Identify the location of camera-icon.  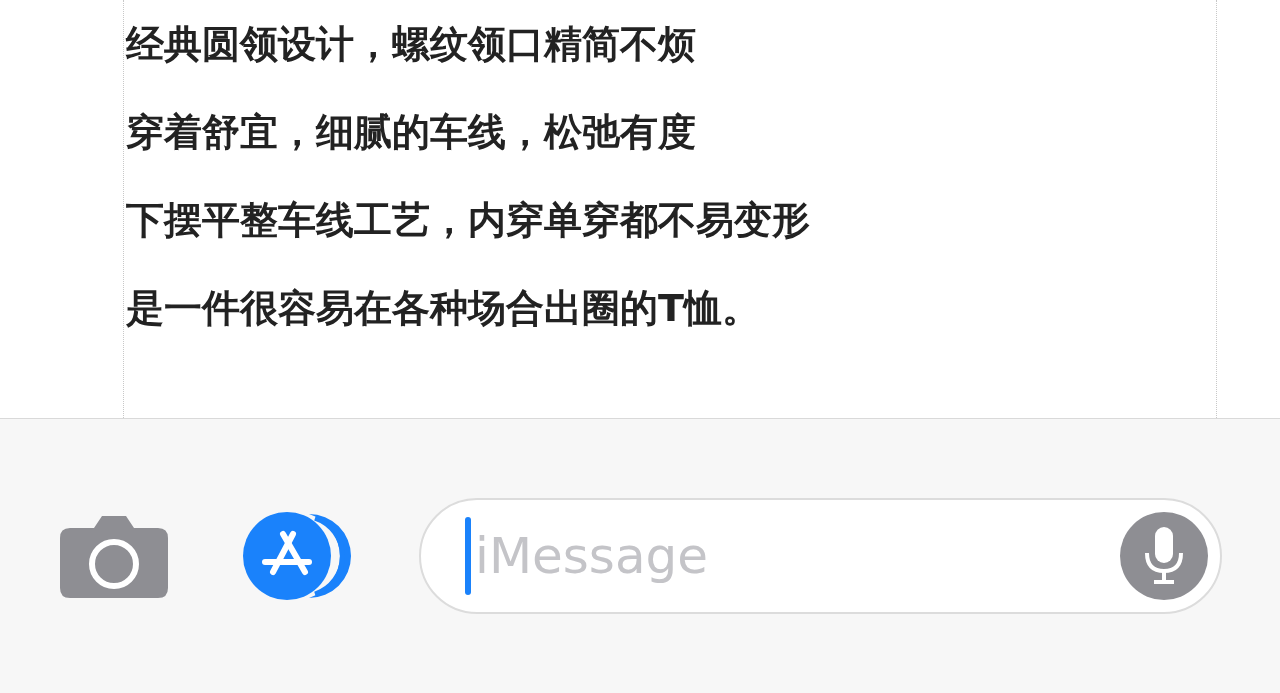
(114, 556).